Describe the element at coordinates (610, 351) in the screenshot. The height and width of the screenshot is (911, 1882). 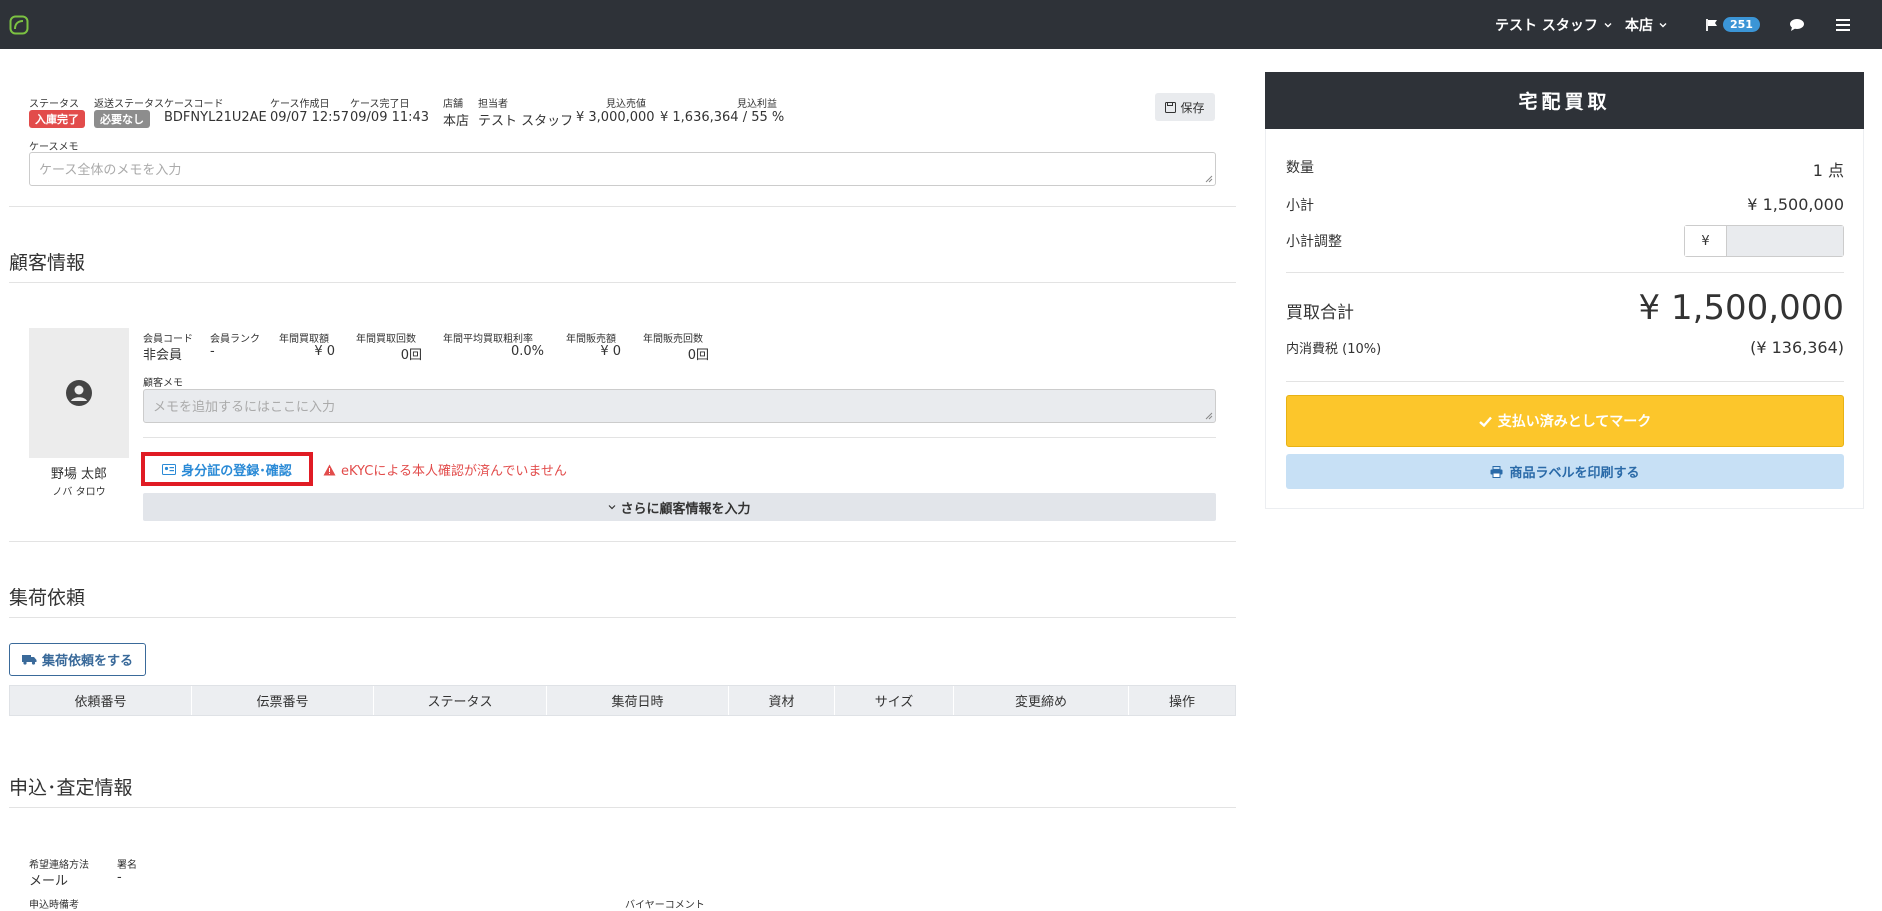
I see `annual-sales-value: ¥ 0` at that location.